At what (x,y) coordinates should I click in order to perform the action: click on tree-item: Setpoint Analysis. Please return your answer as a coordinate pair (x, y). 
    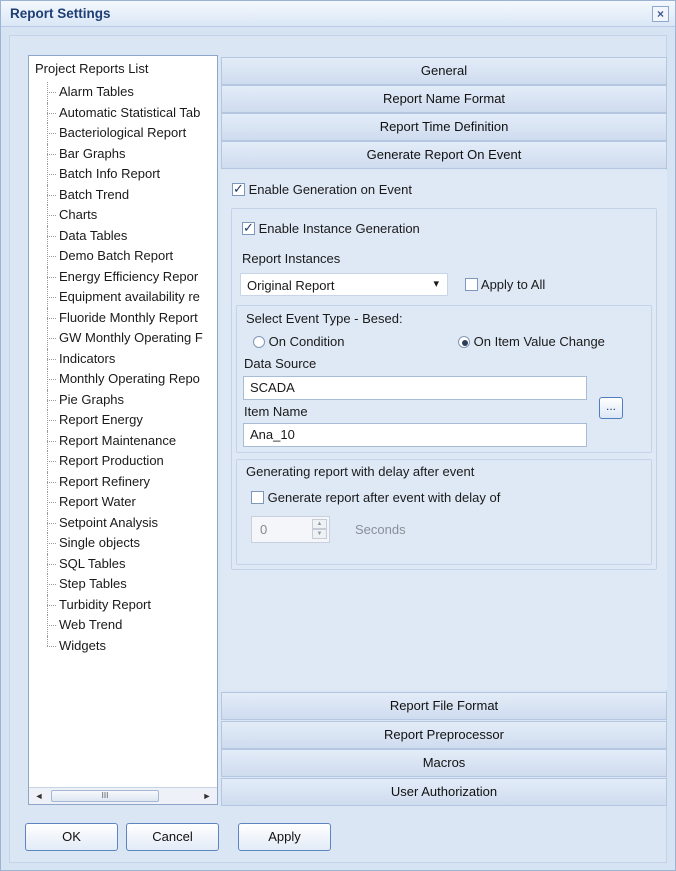
    Looking at the image, I should click on (123, 523).